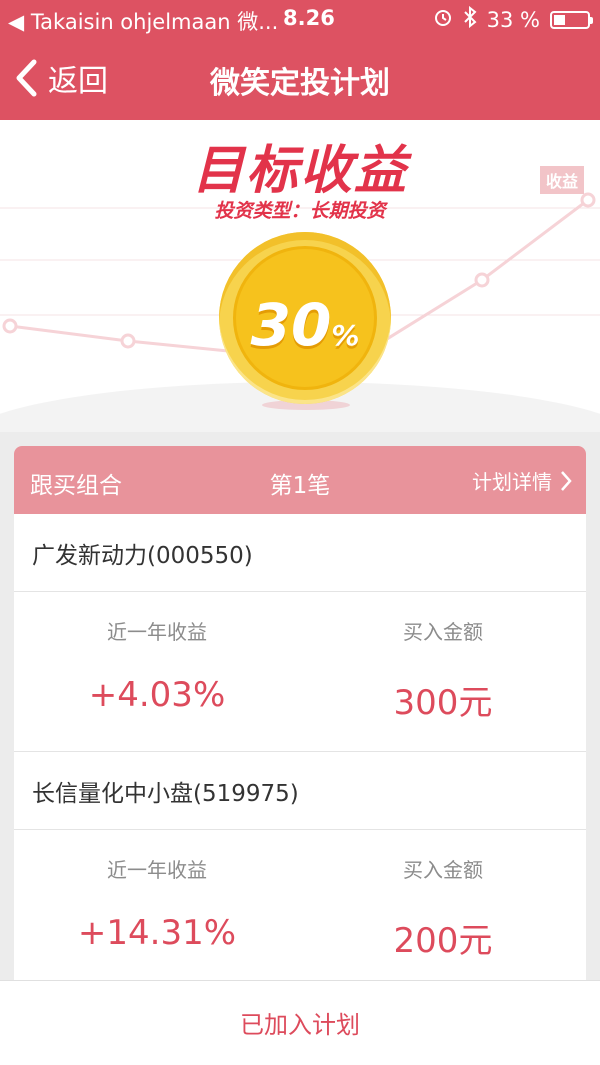 Image resolution: width=600 pixels, height=1065 pixels. I want to click on chevron-right-icon, so click(566, 480).